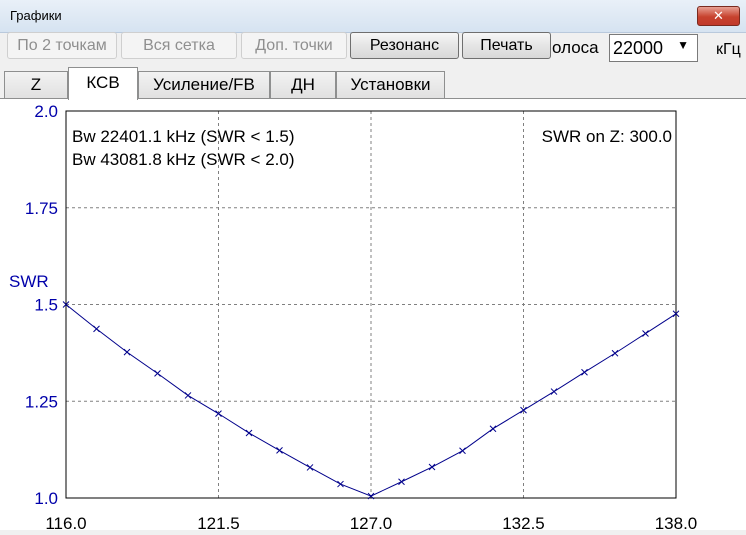 This screenshot has width=746, height=535. Describe the element at coordinates (65, 522) in the screenshot. I see `x-tick-label: 116.0` at that location.